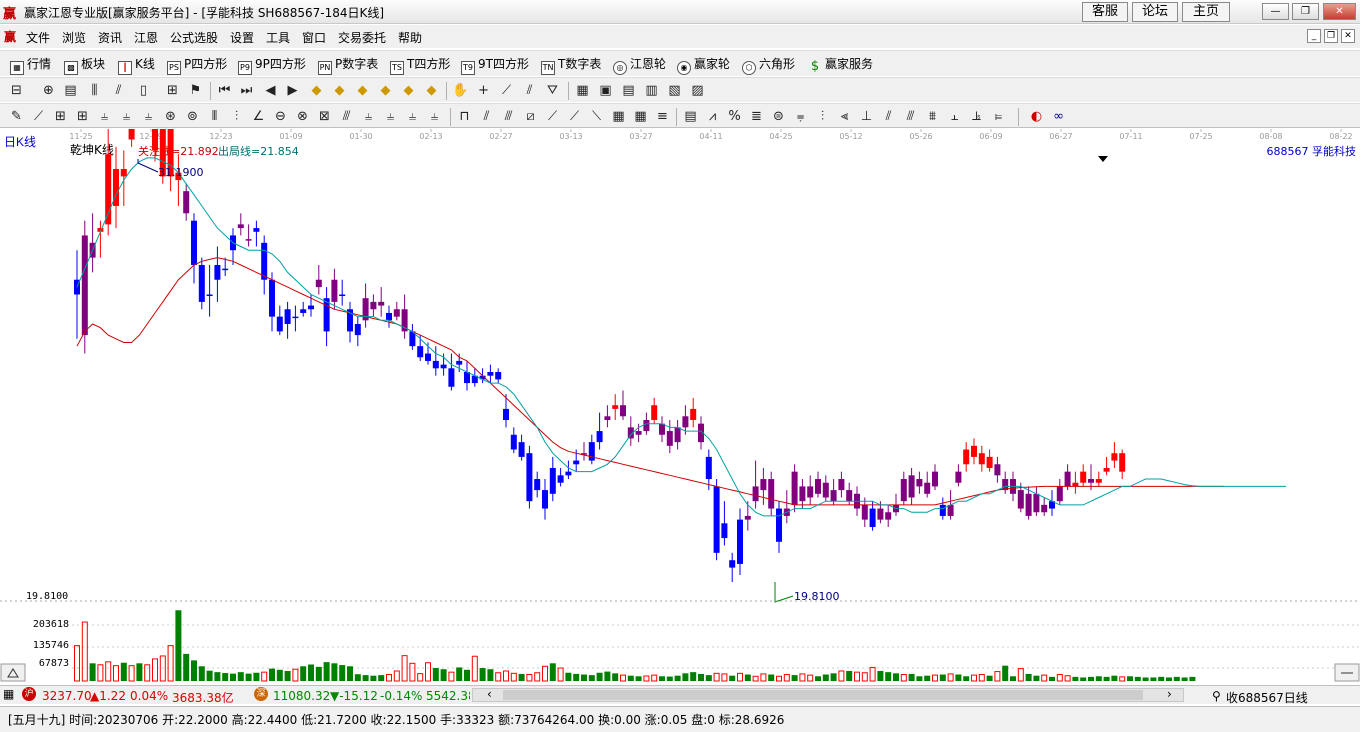  I want to click on fan-icon: ⟍, so click(596, 116).